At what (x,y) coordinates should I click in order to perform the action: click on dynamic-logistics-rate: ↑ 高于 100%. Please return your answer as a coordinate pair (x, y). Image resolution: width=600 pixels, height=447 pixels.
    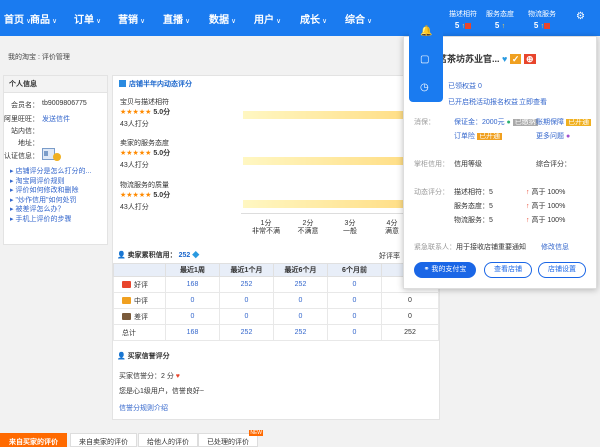
    Looking at the image, I should click on (546, 220).